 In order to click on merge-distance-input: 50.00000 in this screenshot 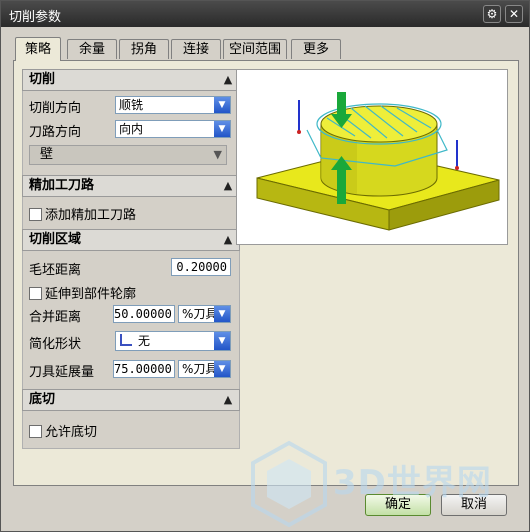, I will do `click(144, 314)`.